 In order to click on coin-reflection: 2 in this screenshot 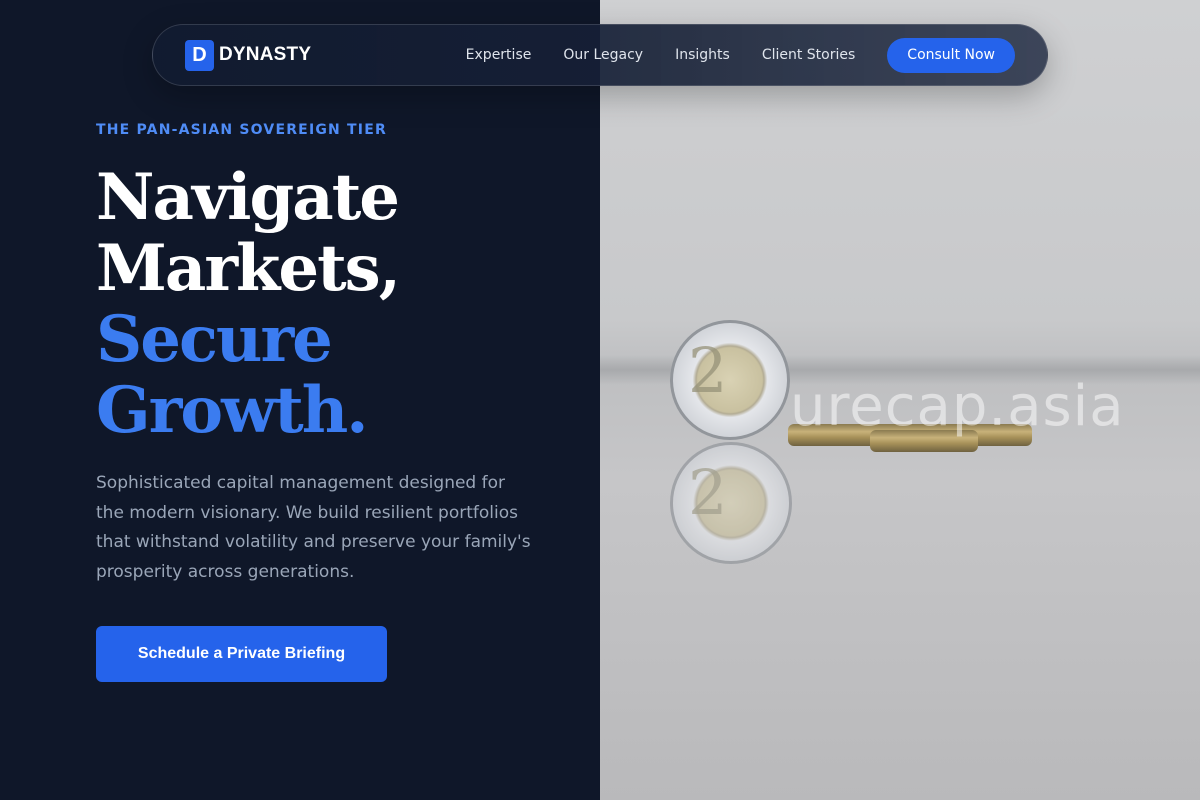, I will do `click(731, 503)`.